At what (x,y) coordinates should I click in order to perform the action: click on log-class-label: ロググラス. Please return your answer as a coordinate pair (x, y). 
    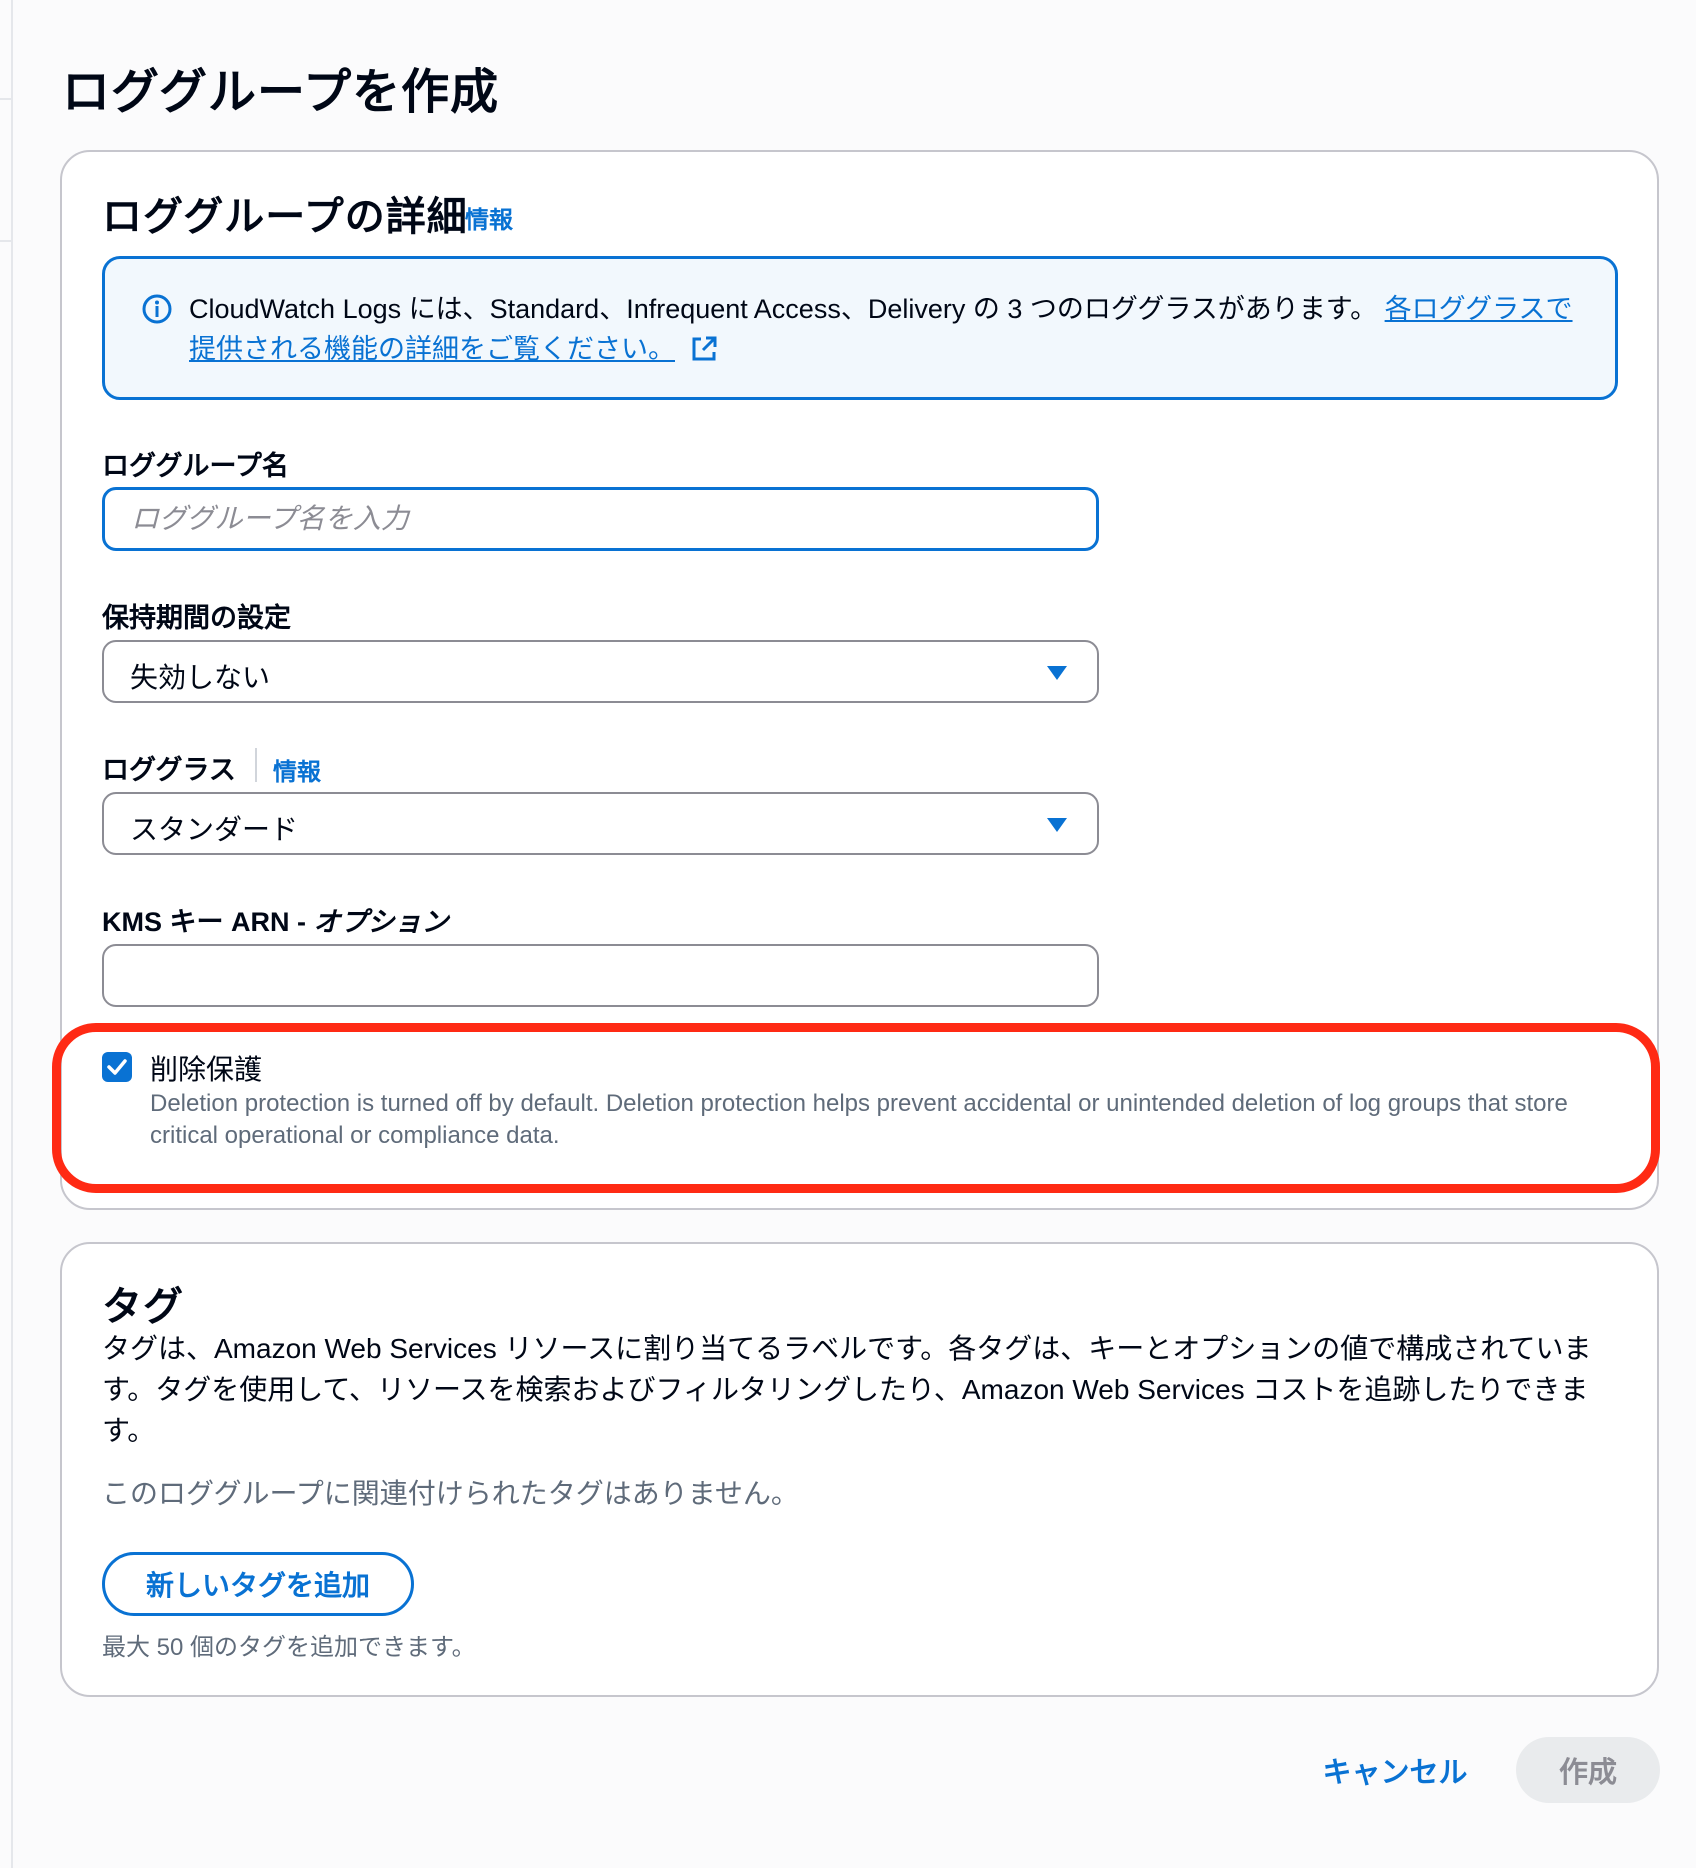
    Looking at the image, I should click on (169, 770).